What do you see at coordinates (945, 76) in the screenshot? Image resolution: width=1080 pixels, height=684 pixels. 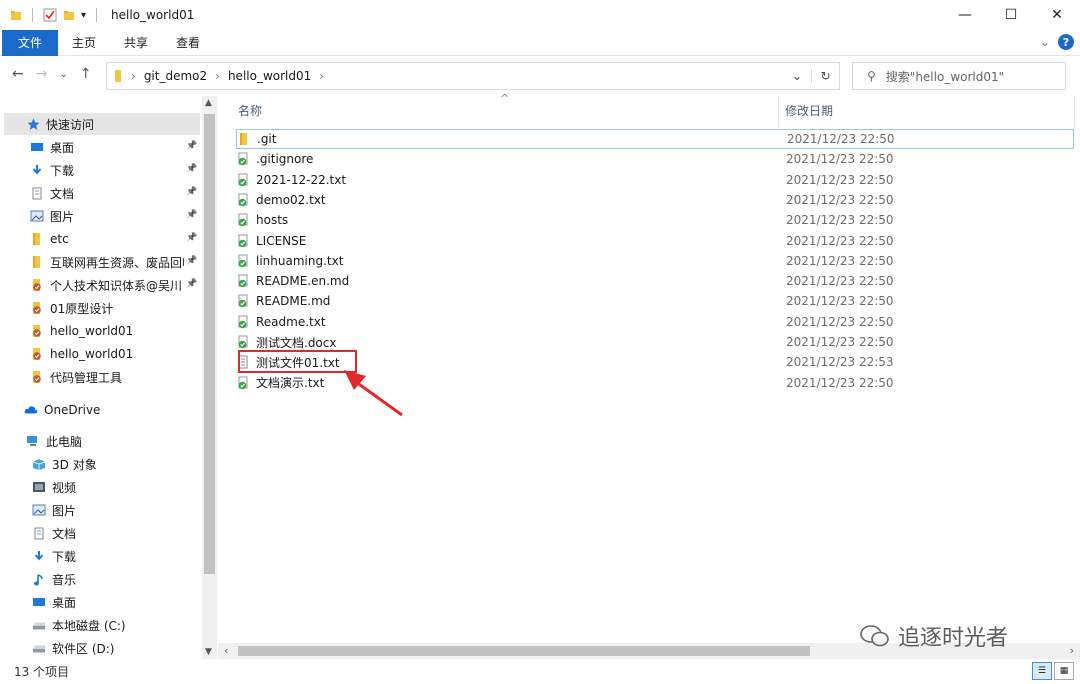 I see `search-input: 搜索"hello_world01"` at bounding box center [945, 76].